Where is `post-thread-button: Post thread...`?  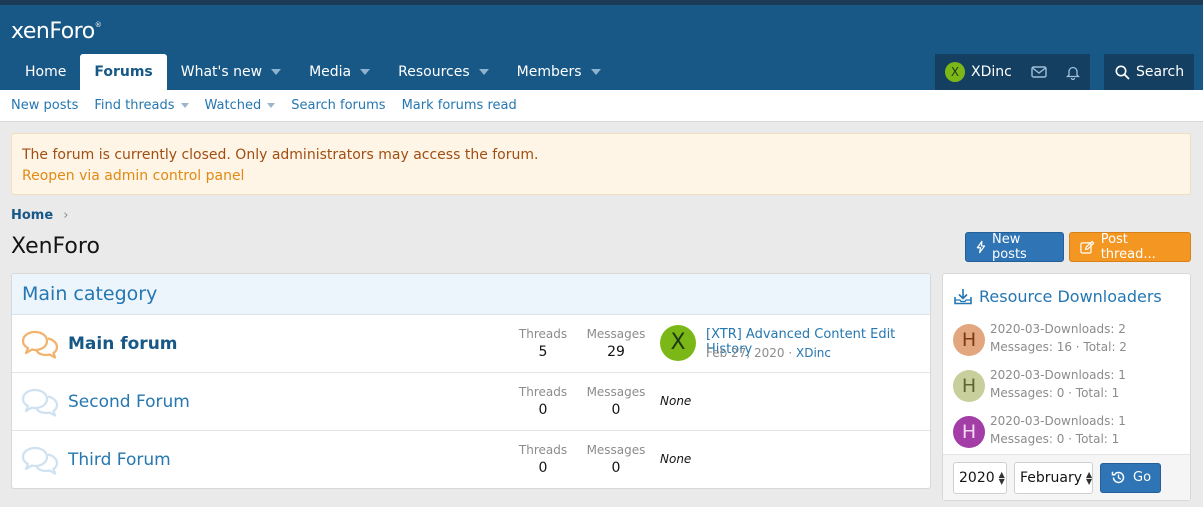 post-thread-button: Post thread... is located at coordinates (1130, 247).